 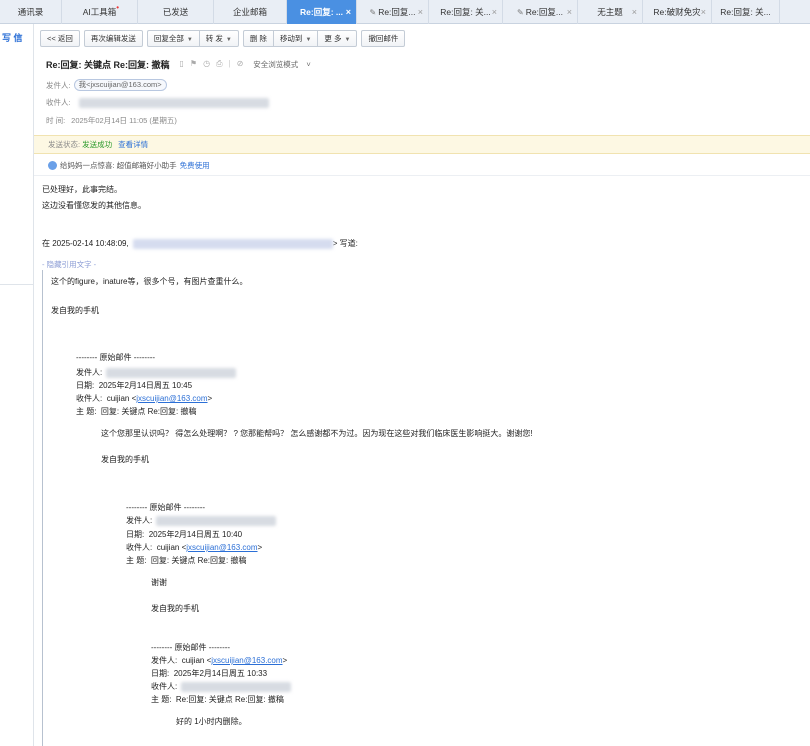 I want to click on orig-subject-label: 主 题:, so click(x=161, y=699).